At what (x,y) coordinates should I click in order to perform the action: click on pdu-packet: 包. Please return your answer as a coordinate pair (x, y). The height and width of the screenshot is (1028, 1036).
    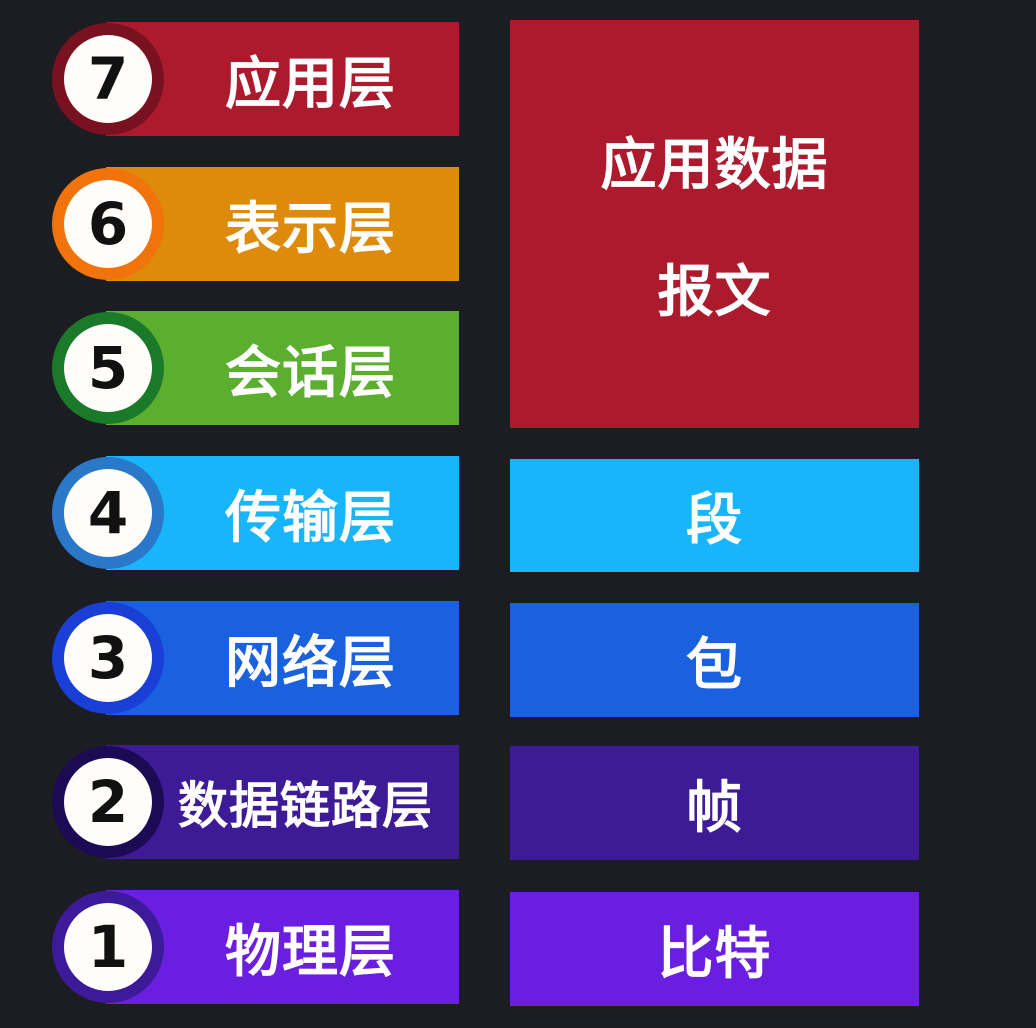
    Looking at the image, I should click on (714, 660).